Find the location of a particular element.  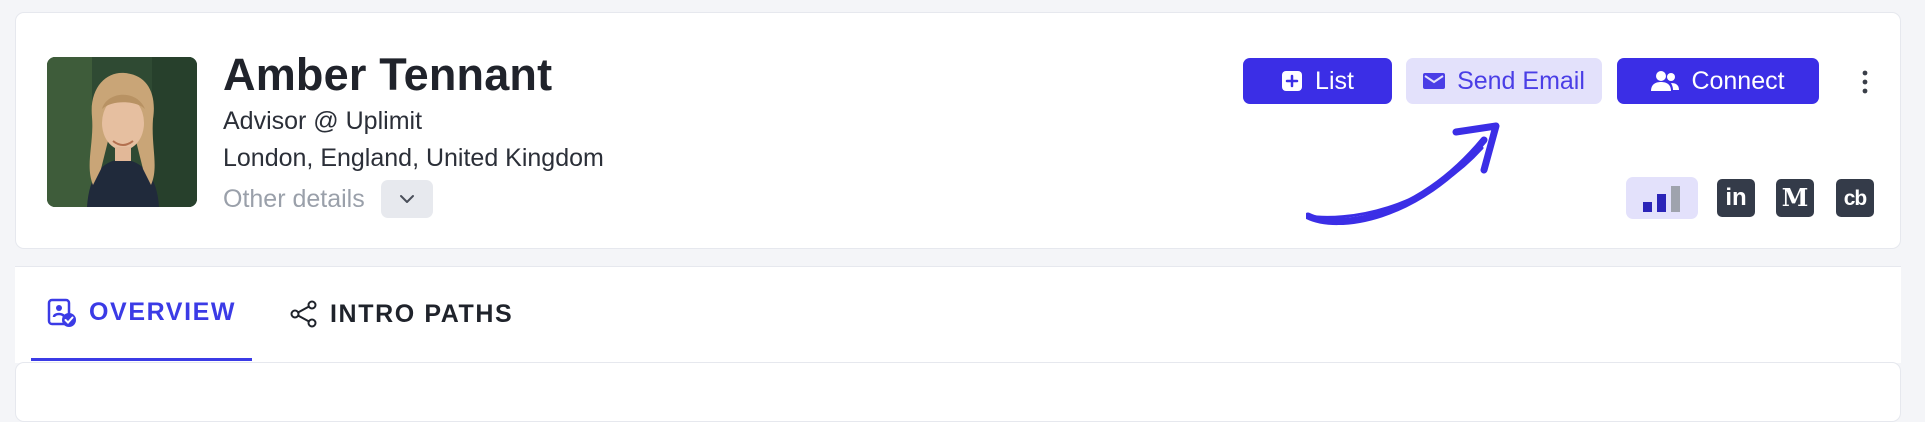

medium-icon-text: M is located at coordinates (1795, 197).